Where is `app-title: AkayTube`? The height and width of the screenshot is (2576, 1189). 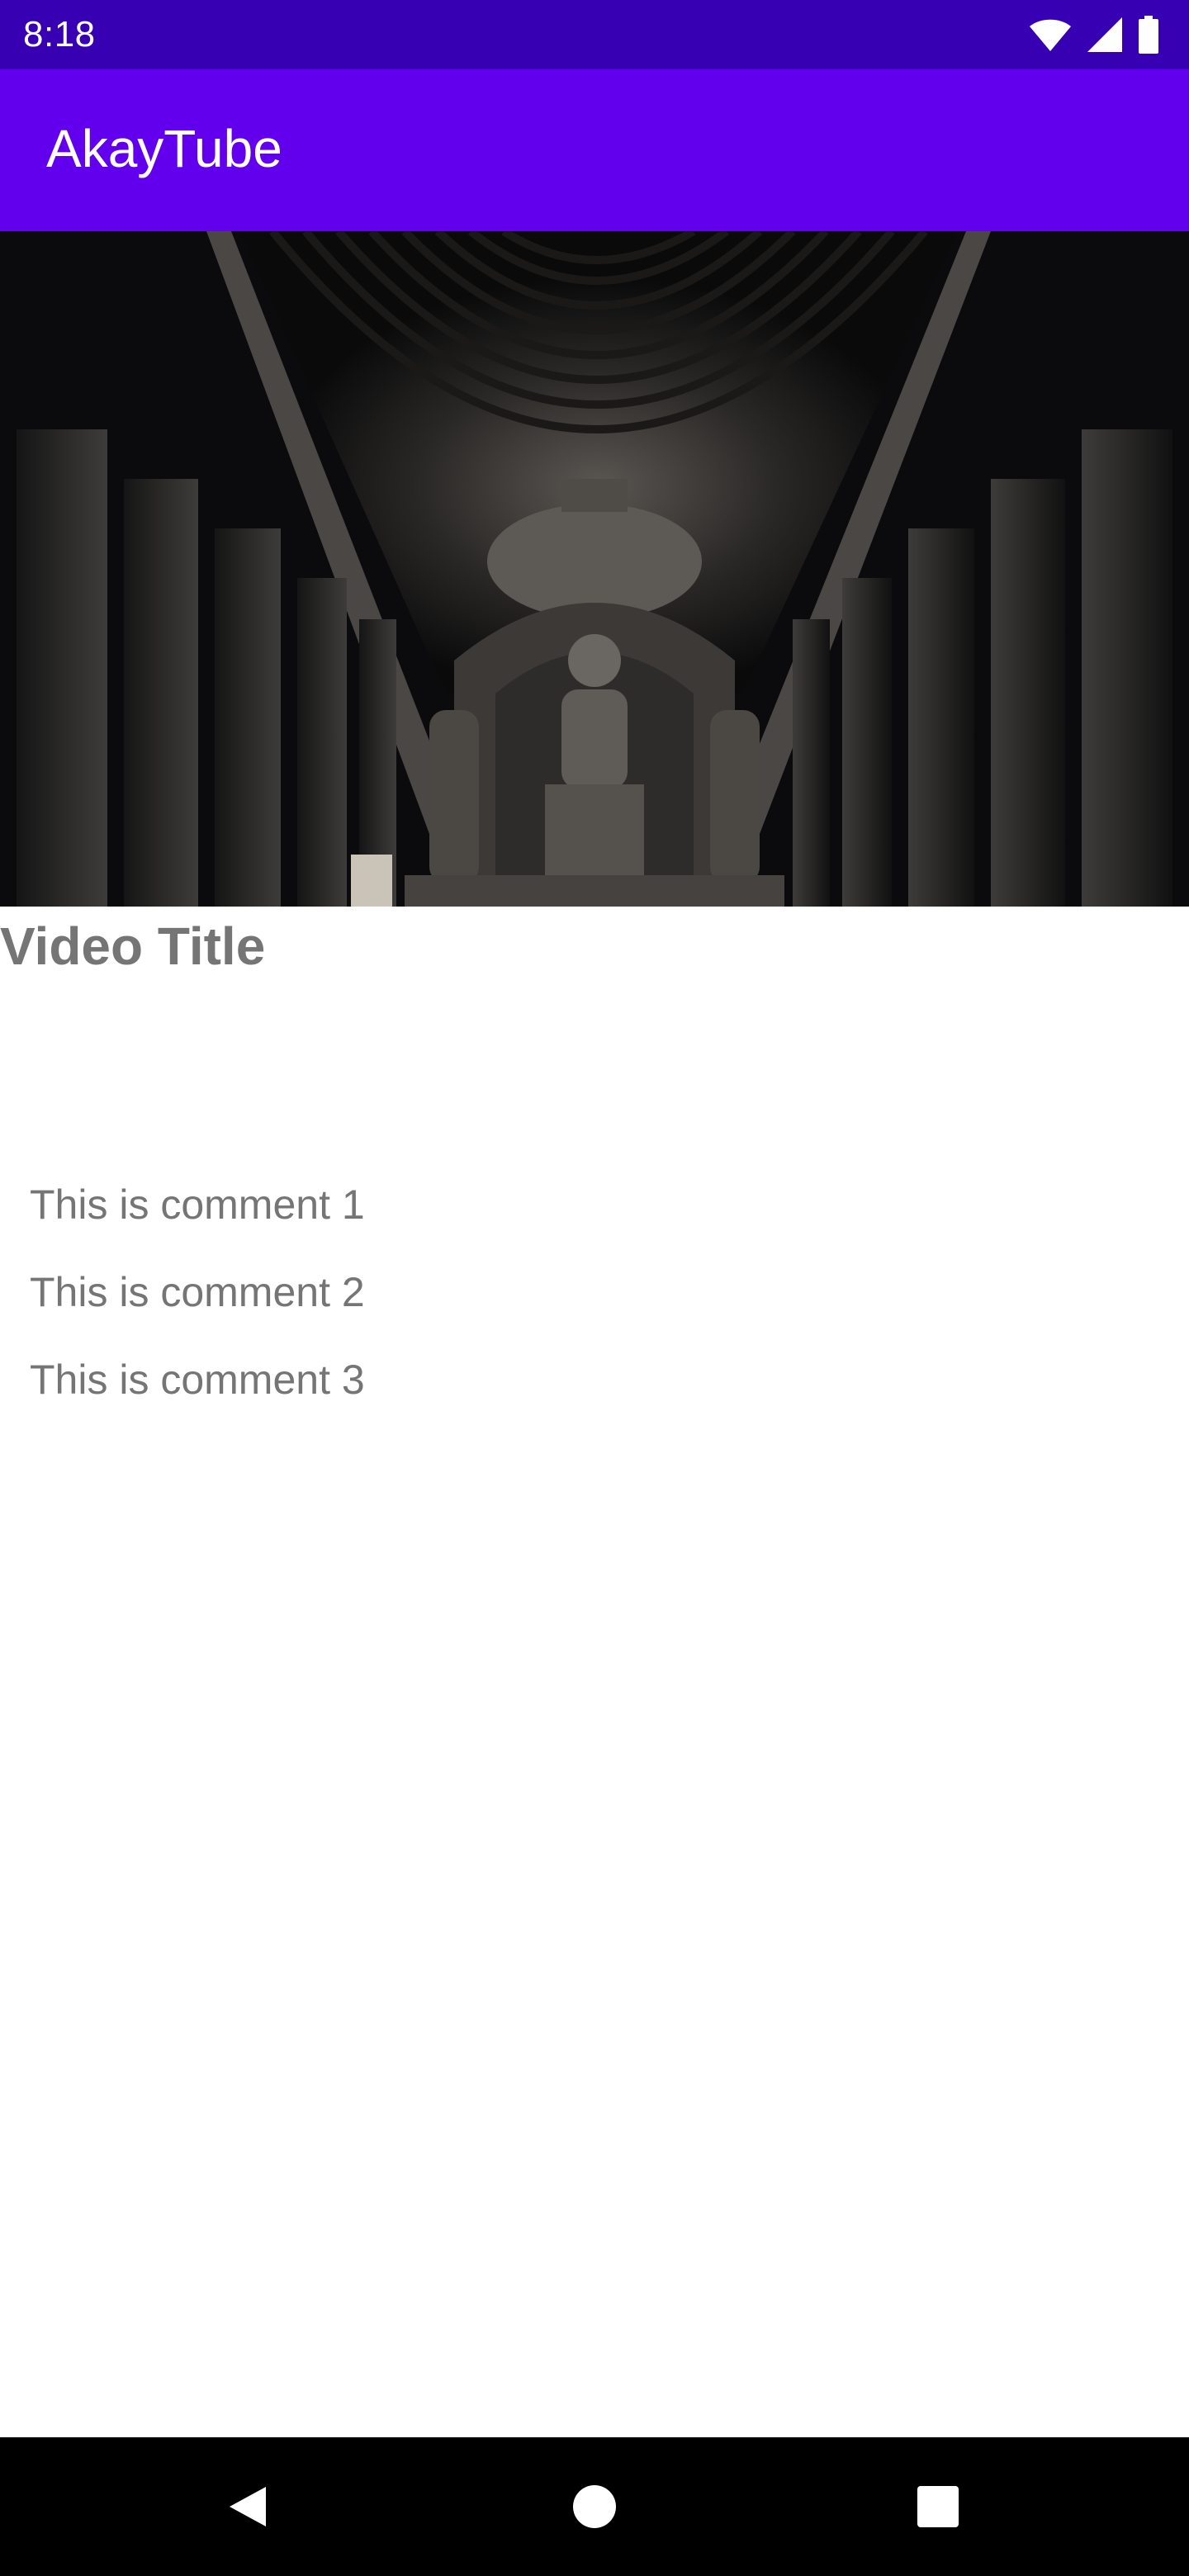
app-title: AkayTube is located at coordinates (164, 148).